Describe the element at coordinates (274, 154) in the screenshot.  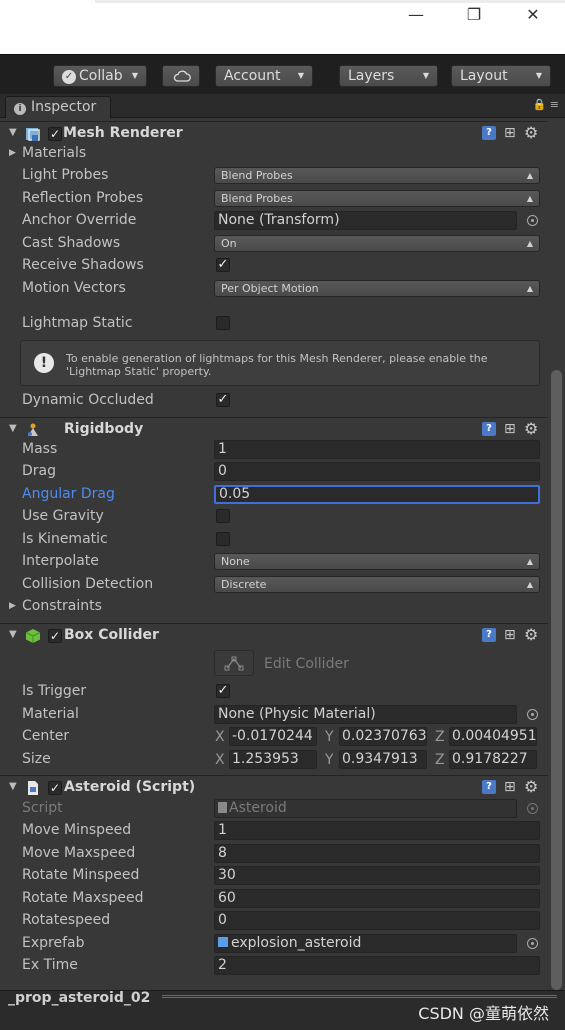
I see `materials-foldout: ▶ Materials` at that location.